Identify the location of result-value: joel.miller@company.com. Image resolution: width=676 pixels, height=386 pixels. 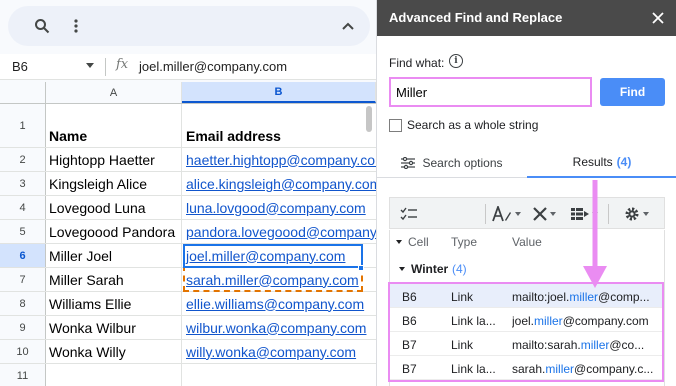
(580, 321).